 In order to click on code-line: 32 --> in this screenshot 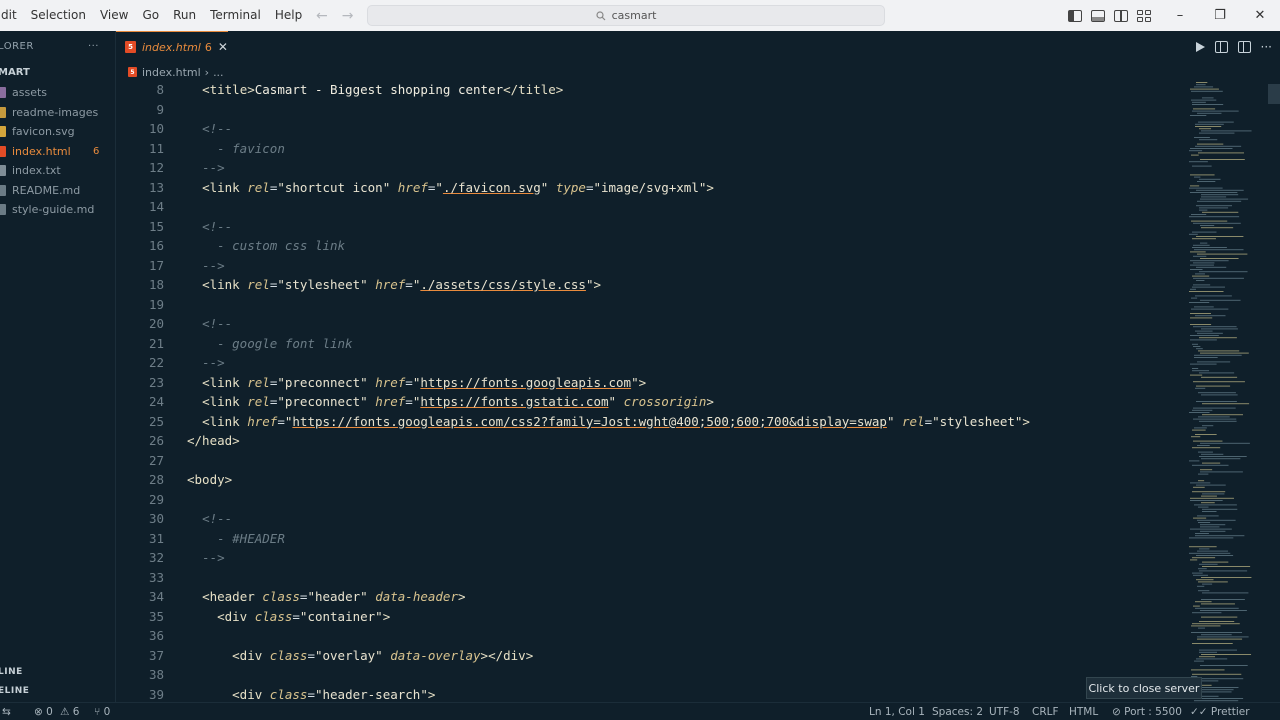, I will do `click(651, 558)`.